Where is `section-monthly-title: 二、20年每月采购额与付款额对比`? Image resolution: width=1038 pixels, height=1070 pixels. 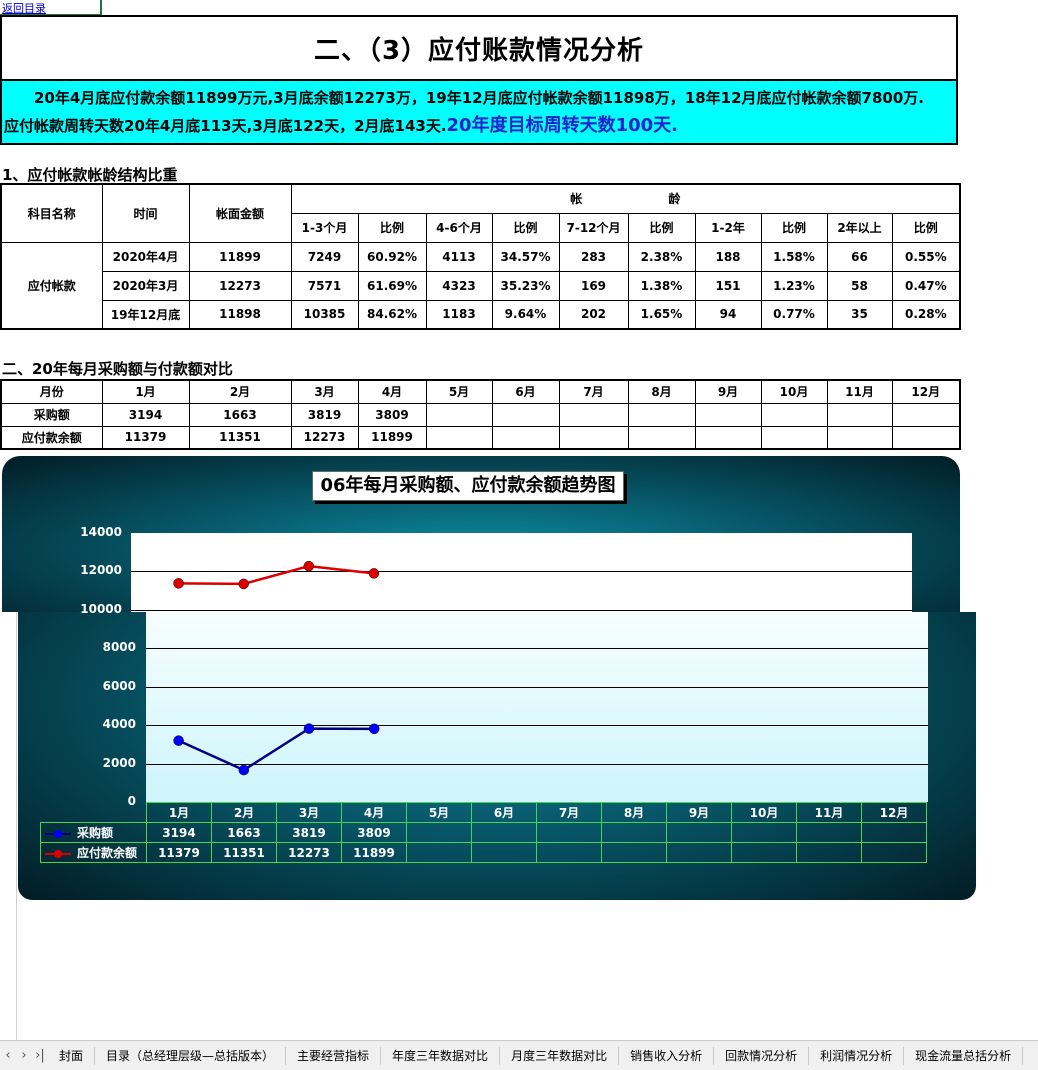 section-monthly-title: 二、20年每月采购额与付款额对比 is located at coordinates (117, 369).